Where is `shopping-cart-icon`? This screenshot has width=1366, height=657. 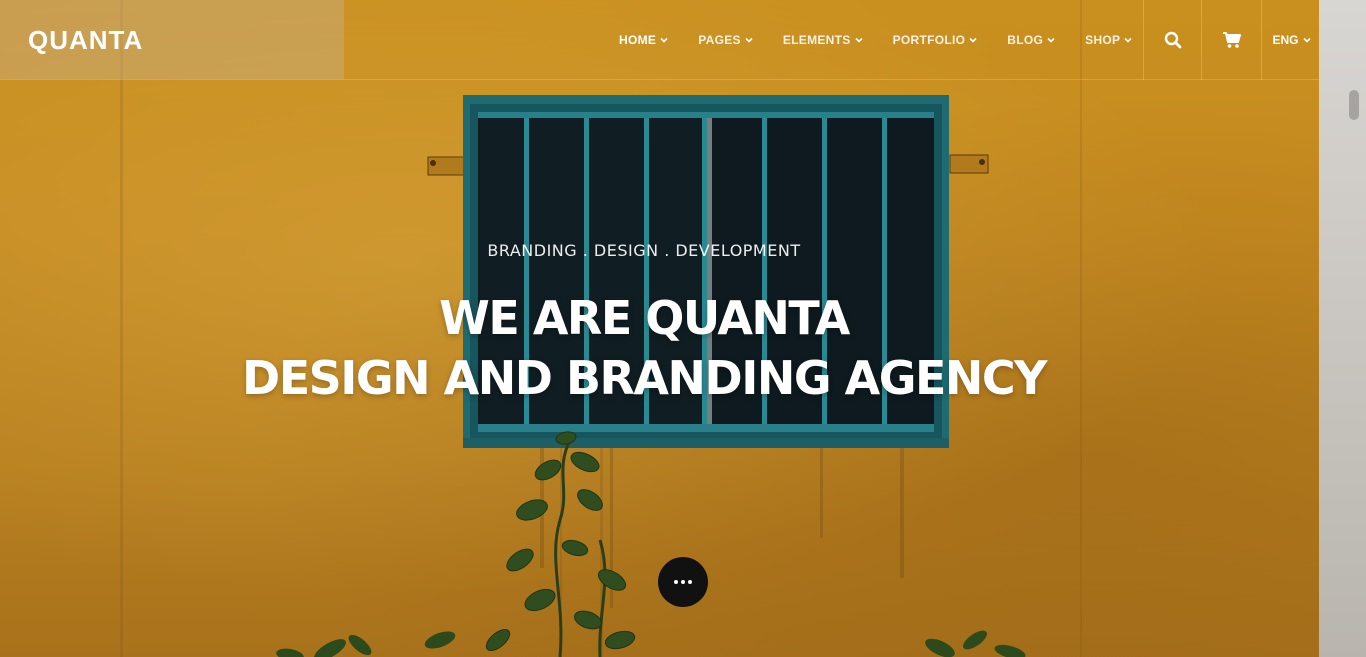
shopping-cart-icon is located at coordinates (1231, 40).